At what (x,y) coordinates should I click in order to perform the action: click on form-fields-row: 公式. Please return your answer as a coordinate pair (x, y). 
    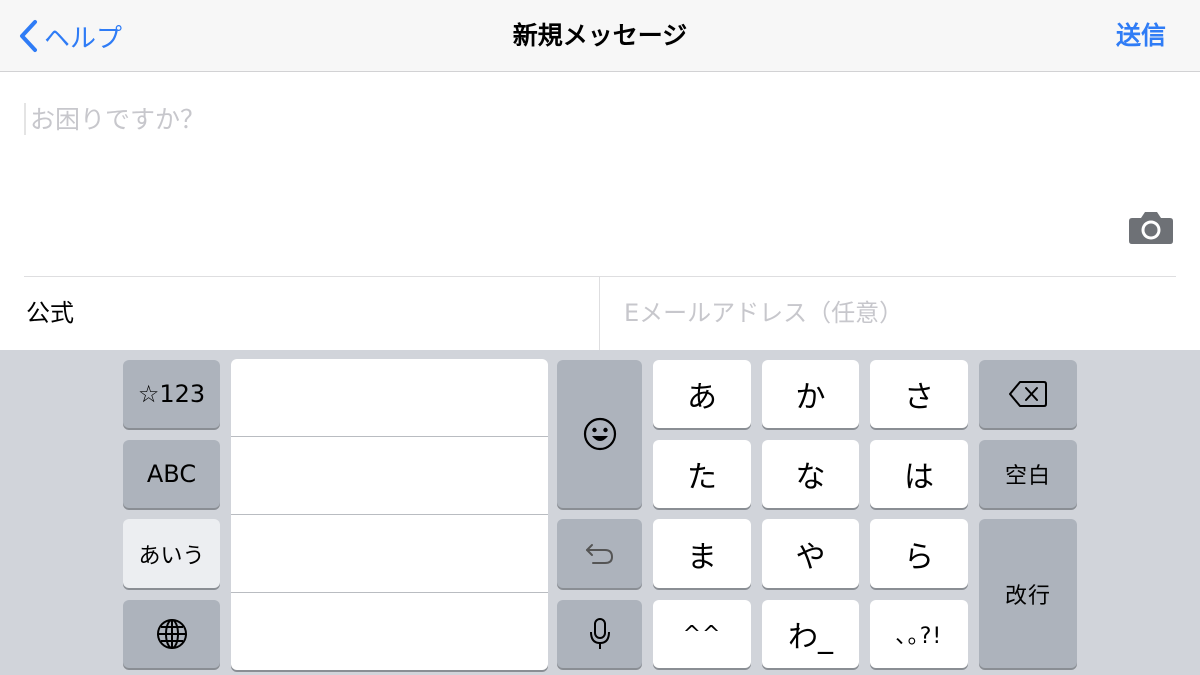
    Looking at the image, I should click on (600, 313).